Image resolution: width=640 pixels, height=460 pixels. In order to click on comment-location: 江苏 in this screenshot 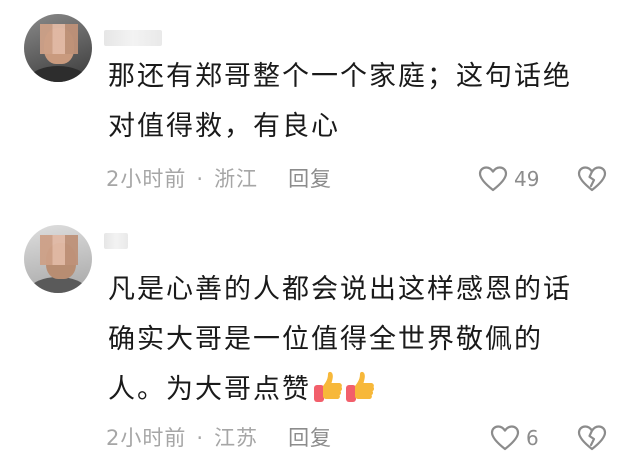, I will do `click(236, 438)`.